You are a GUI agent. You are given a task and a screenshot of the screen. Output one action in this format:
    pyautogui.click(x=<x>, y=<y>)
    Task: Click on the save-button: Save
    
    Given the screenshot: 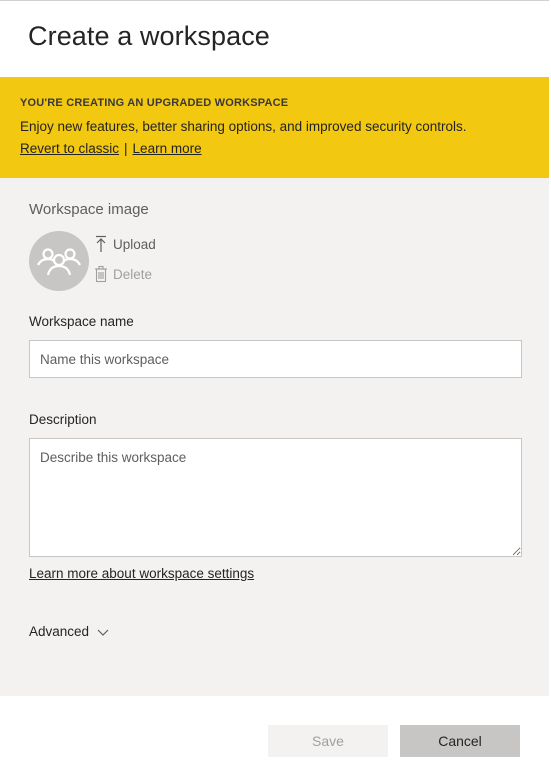 What is the action you would take?
    pyautogui.click(x=328, y=741)
    